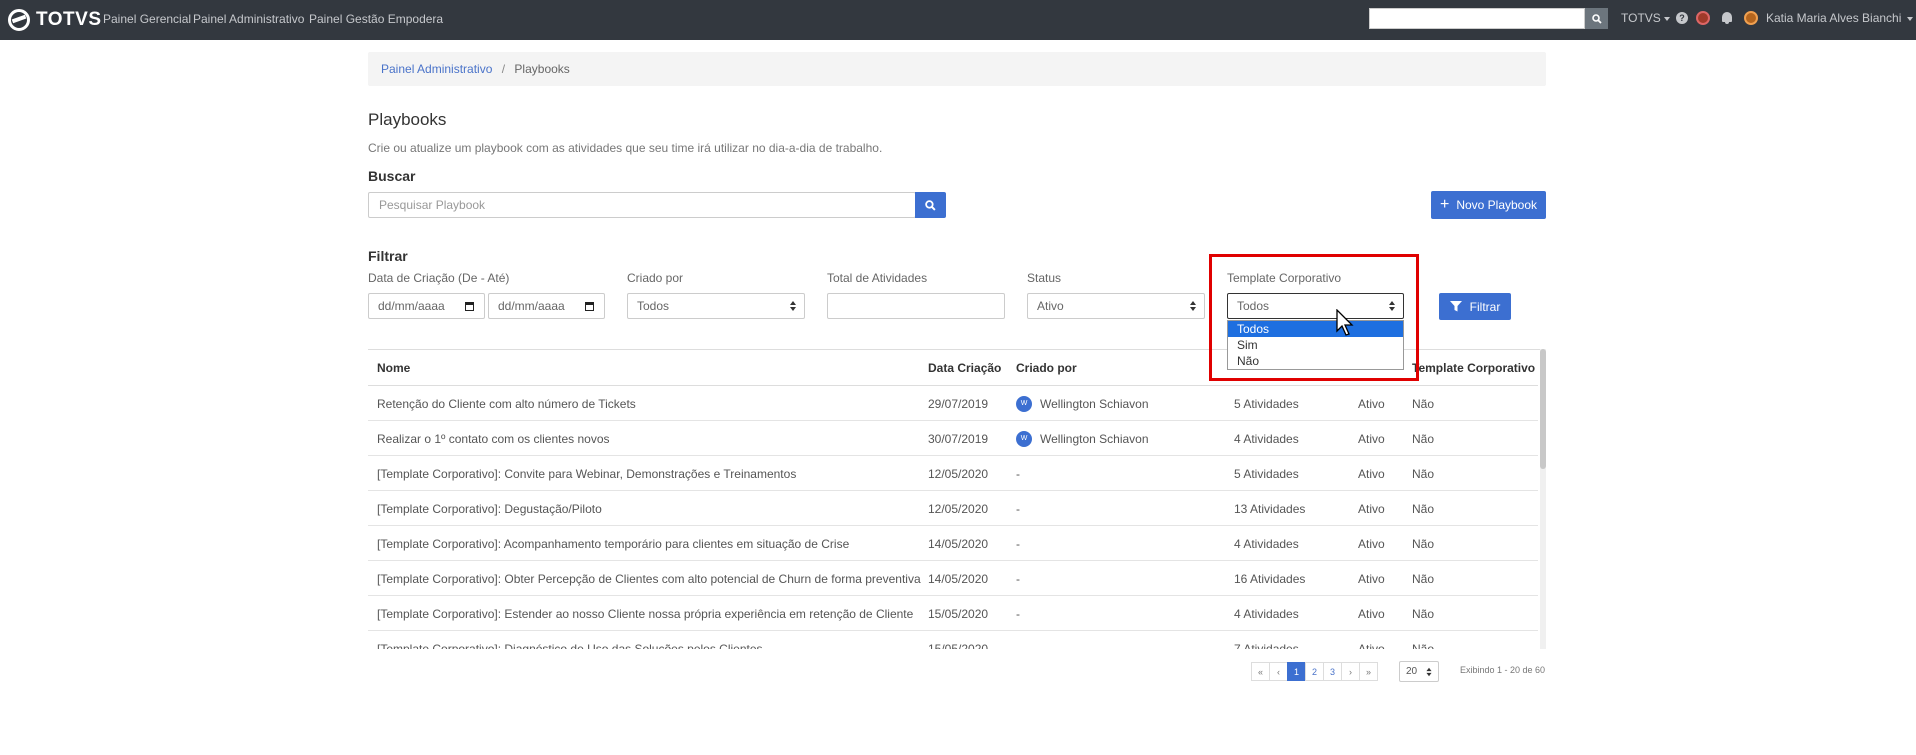 Image resolution: width=1916 pixels, height=755 pixels. I want to click on author-avatar: W, so click(1024, 403).